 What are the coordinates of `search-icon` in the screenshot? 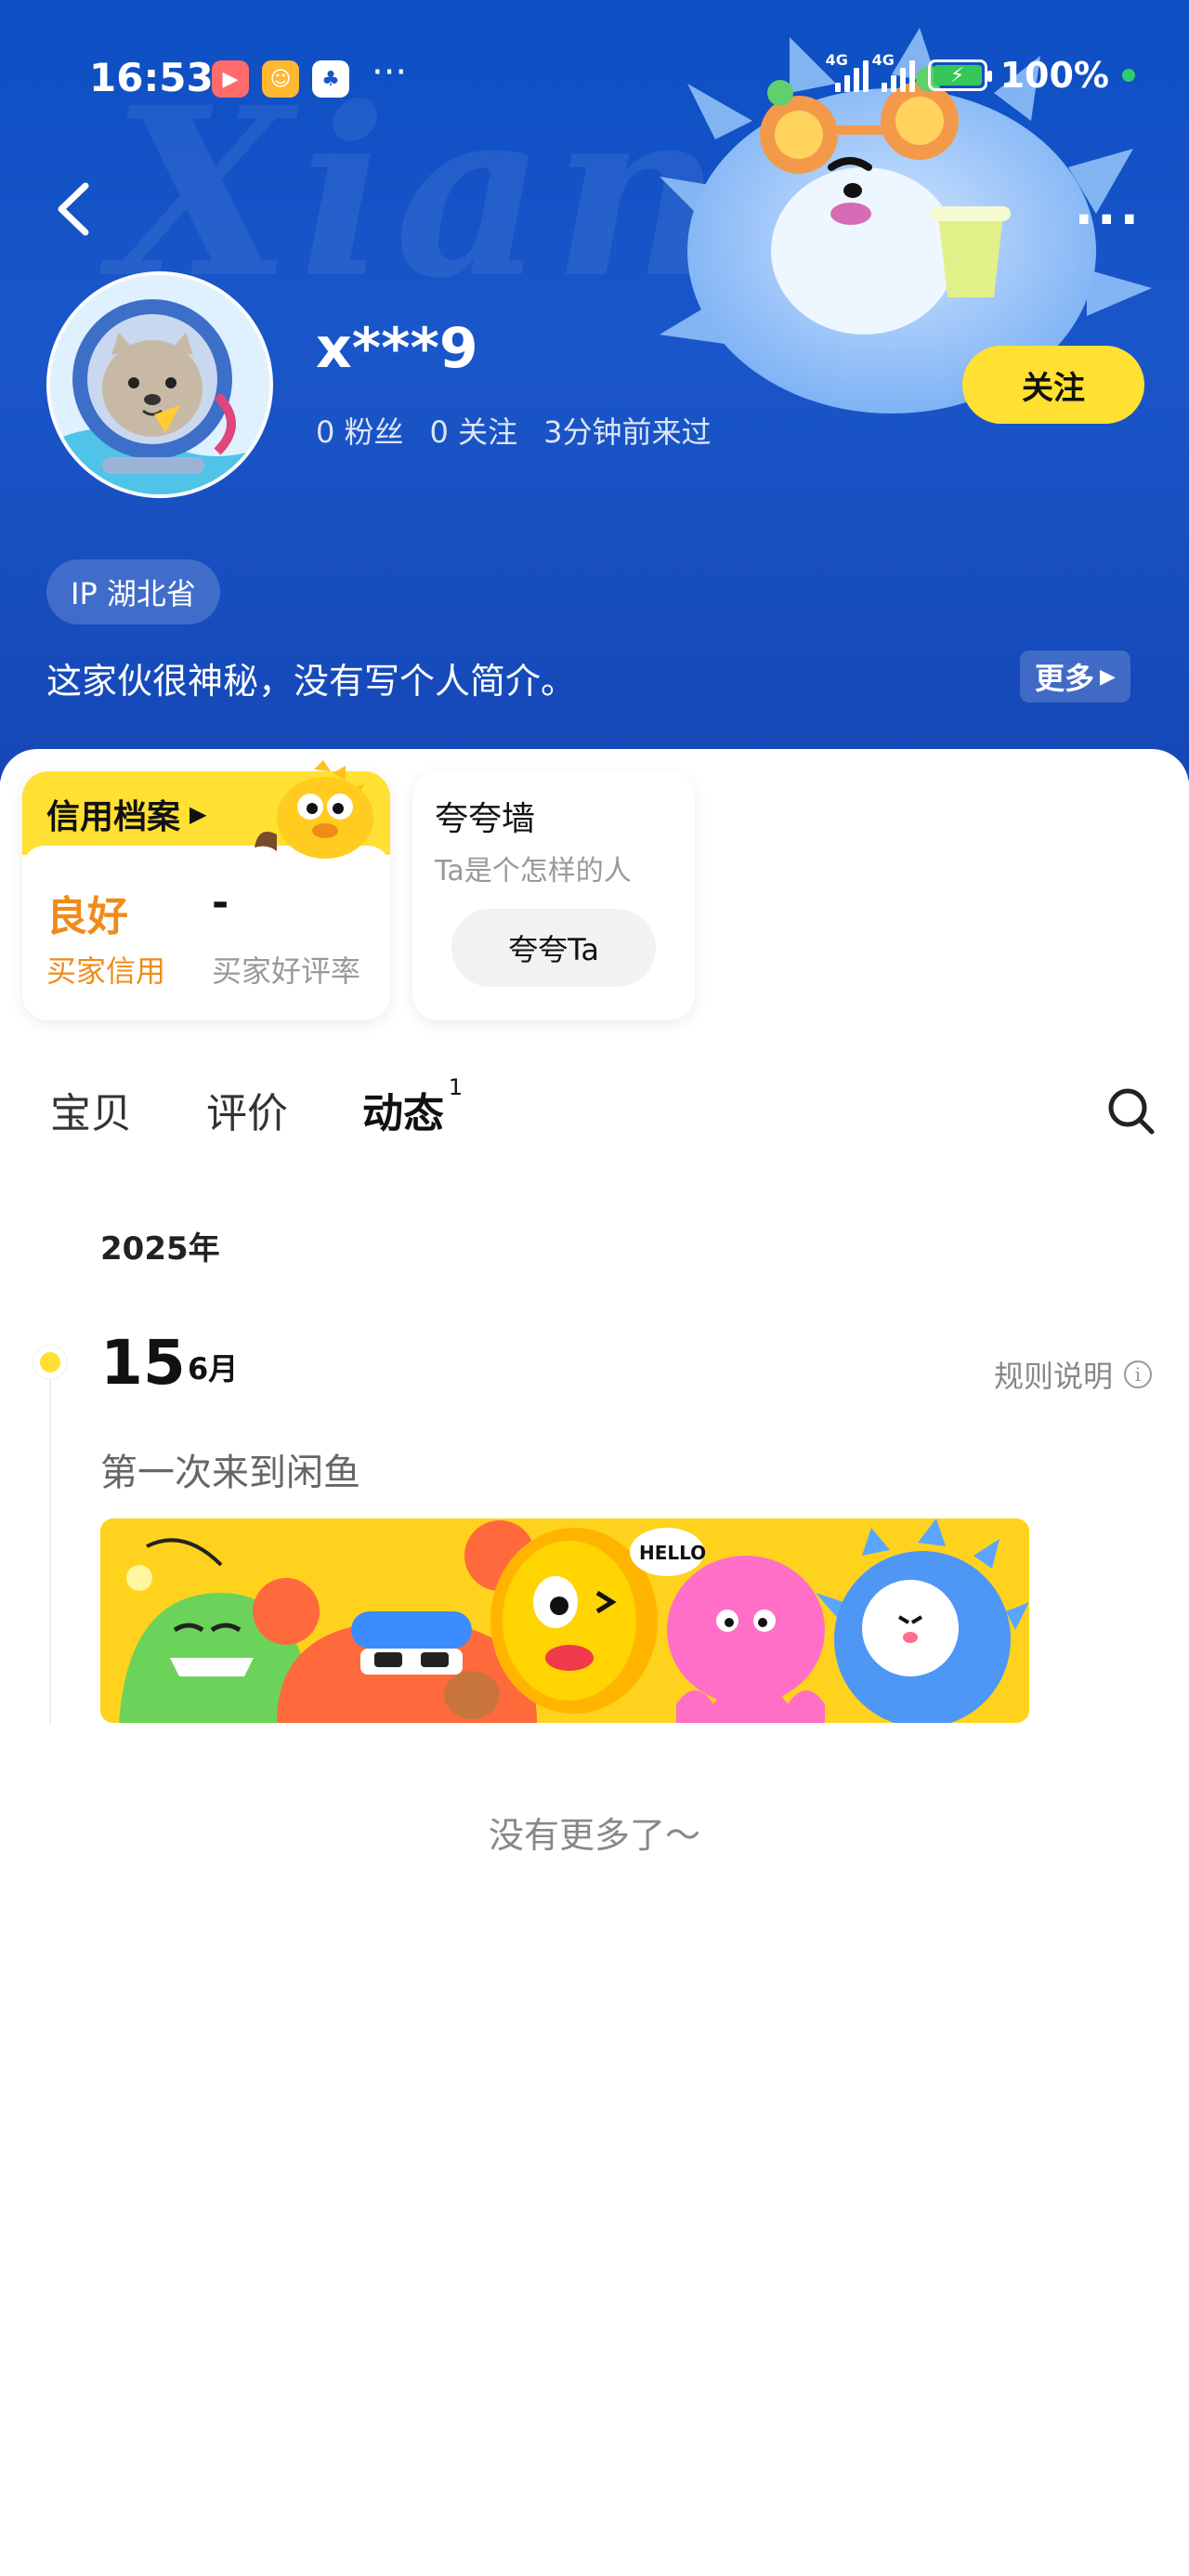 It's located at (1131, 1111).